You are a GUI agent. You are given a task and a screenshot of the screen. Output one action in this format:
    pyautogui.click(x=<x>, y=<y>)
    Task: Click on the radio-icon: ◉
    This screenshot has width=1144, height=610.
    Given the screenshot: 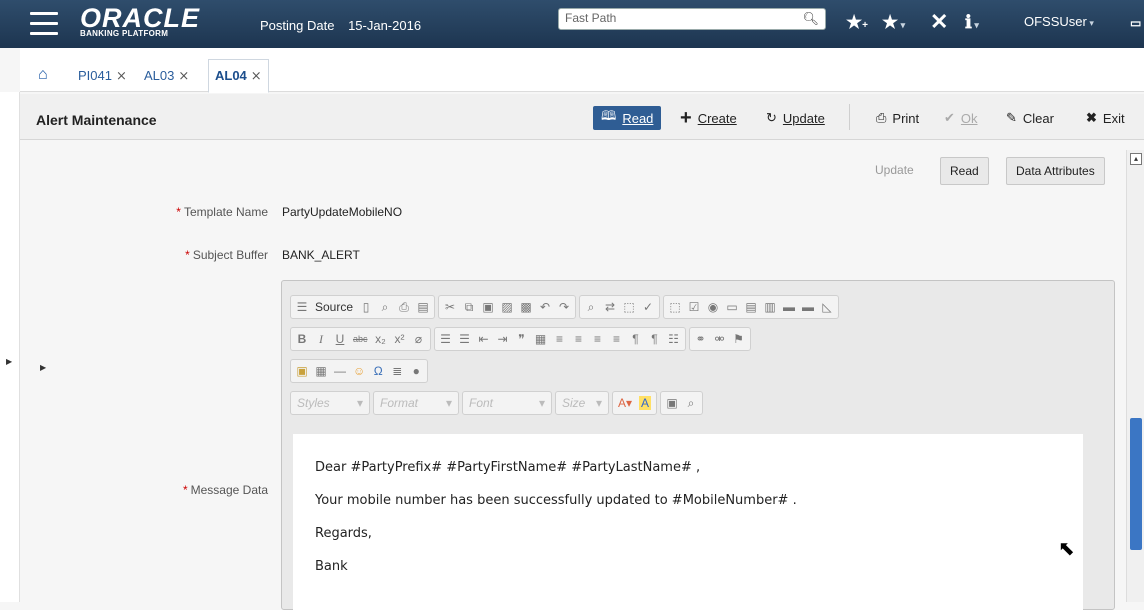 What is the action you would take?
    pyautogui.click(x=713, y=307)
    